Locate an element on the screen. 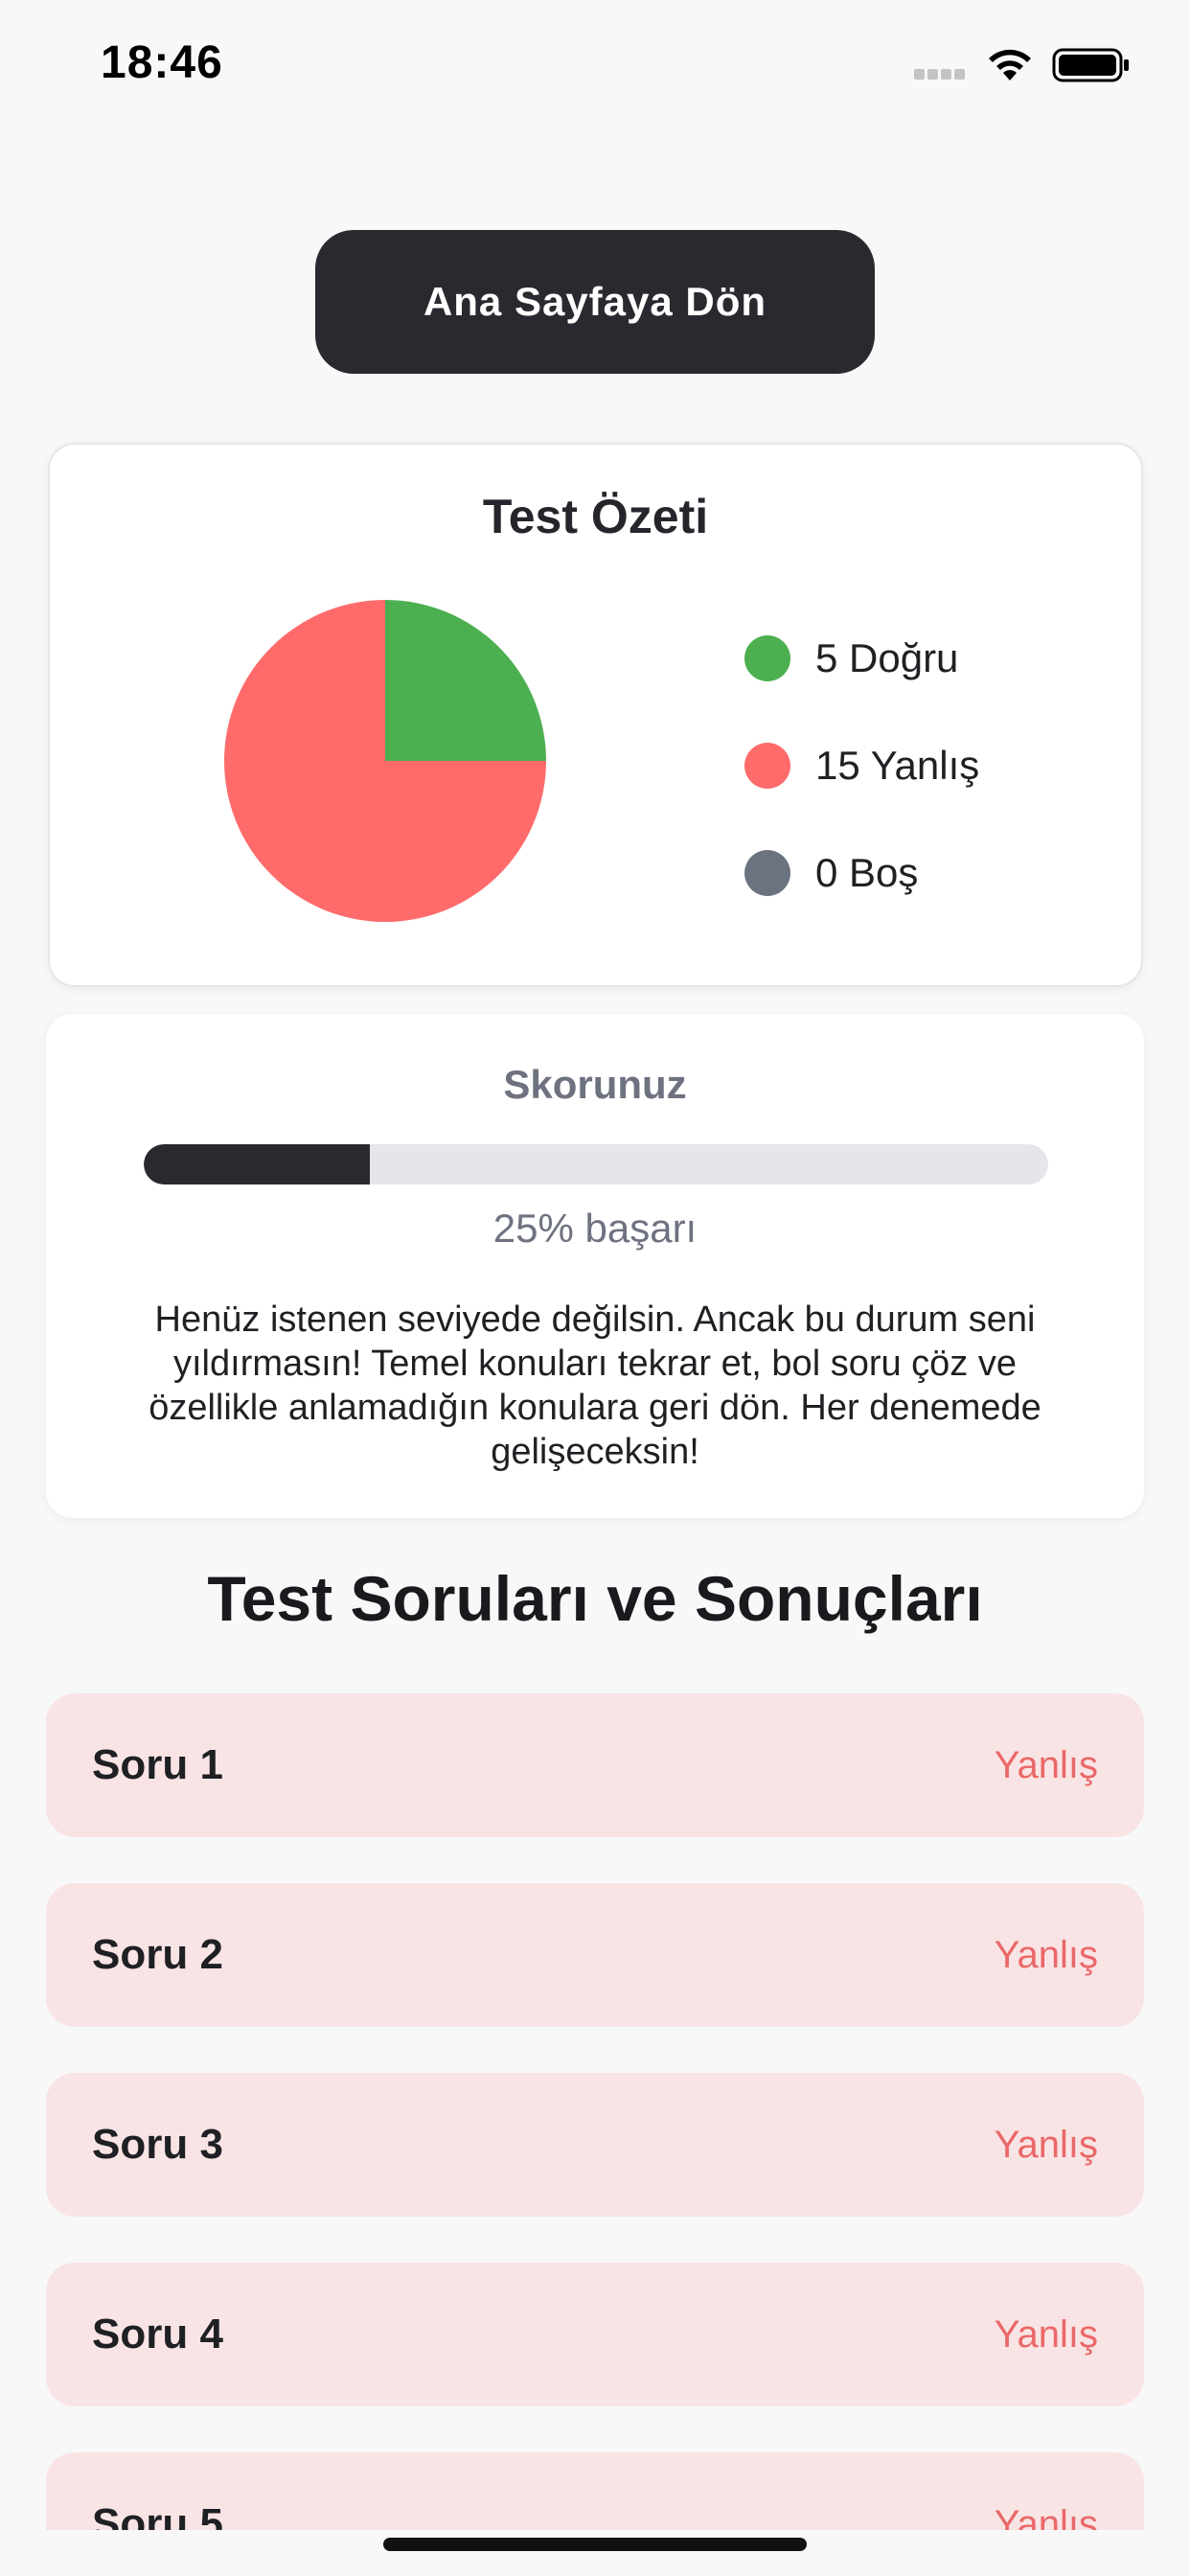  legend-dot-empty is located at coordinates (767, 873).